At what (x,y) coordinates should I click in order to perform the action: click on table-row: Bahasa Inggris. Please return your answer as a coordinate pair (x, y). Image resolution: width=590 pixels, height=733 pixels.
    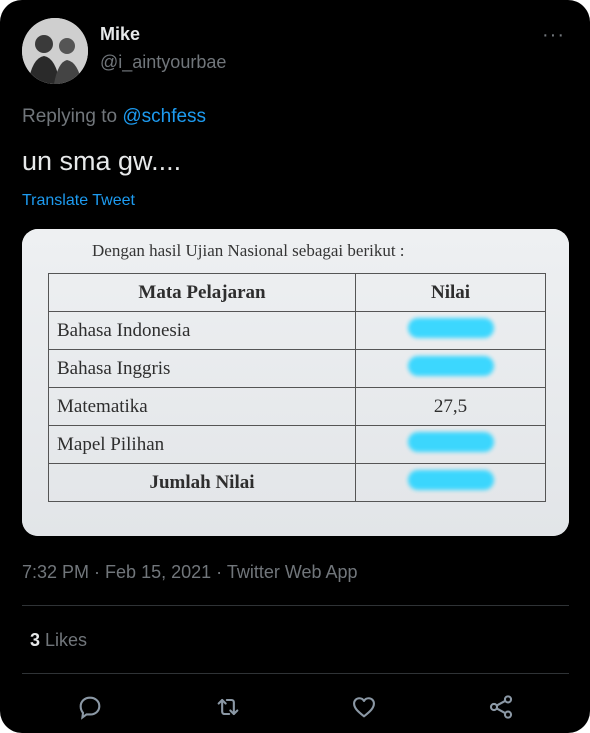
    Looking at the image, I should click on (297, 368).